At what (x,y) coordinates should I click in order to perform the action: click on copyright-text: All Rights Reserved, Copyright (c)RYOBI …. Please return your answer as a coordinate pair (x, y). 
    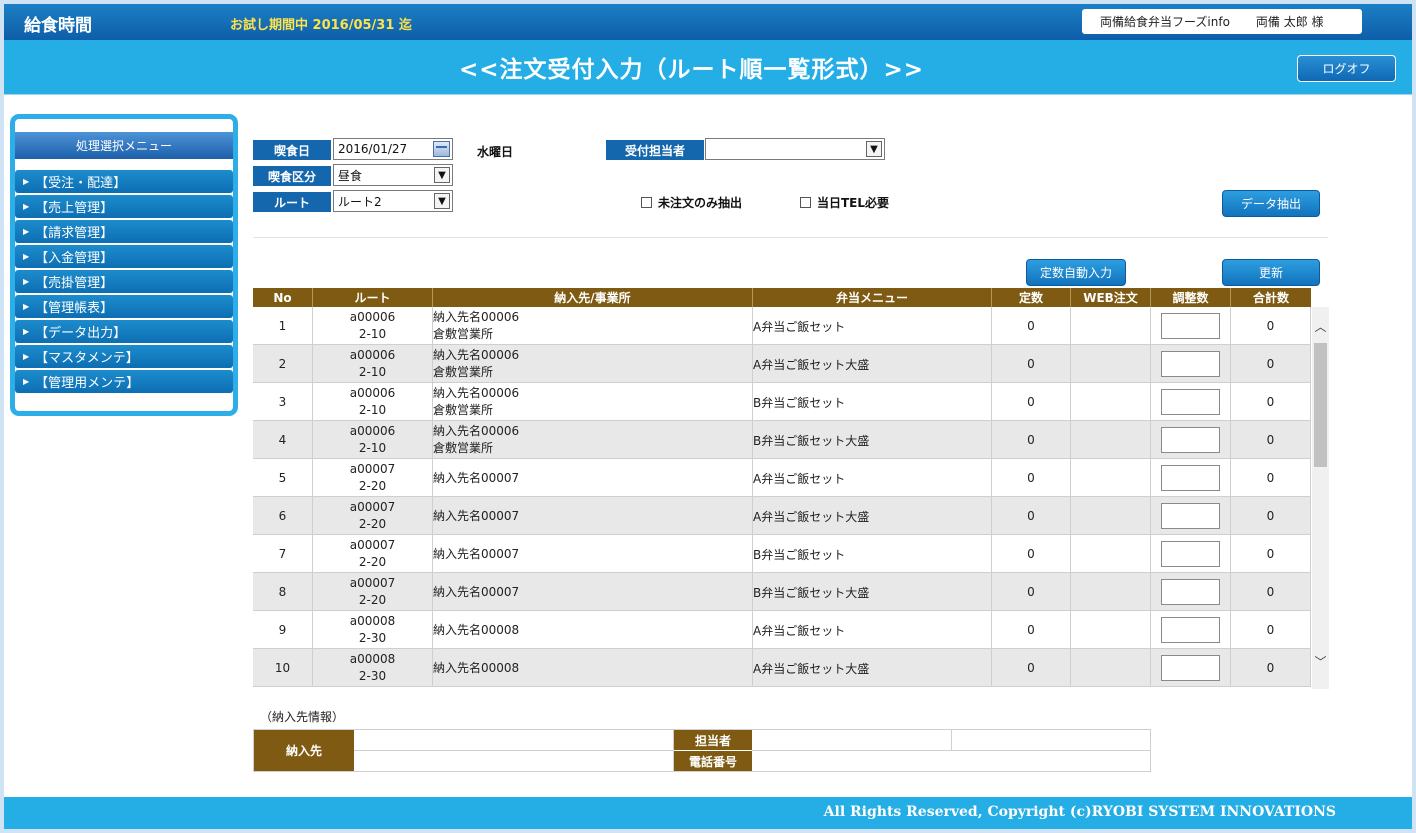
    Looking at the image, I should click on (1079, 812).